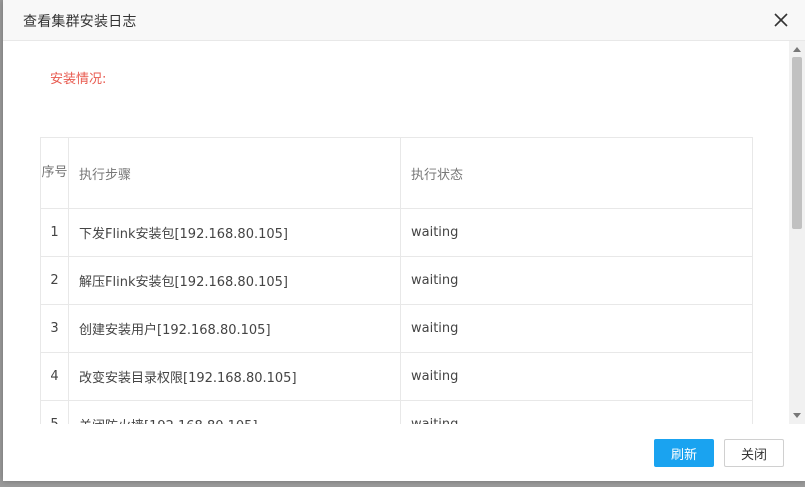 The height and width of the screenshot is (487, 805). Describe the element at coordinates (234, 376) in the screenshot. I see `row-step: 改变安装目录权限[192.168.80.105]` at that location.